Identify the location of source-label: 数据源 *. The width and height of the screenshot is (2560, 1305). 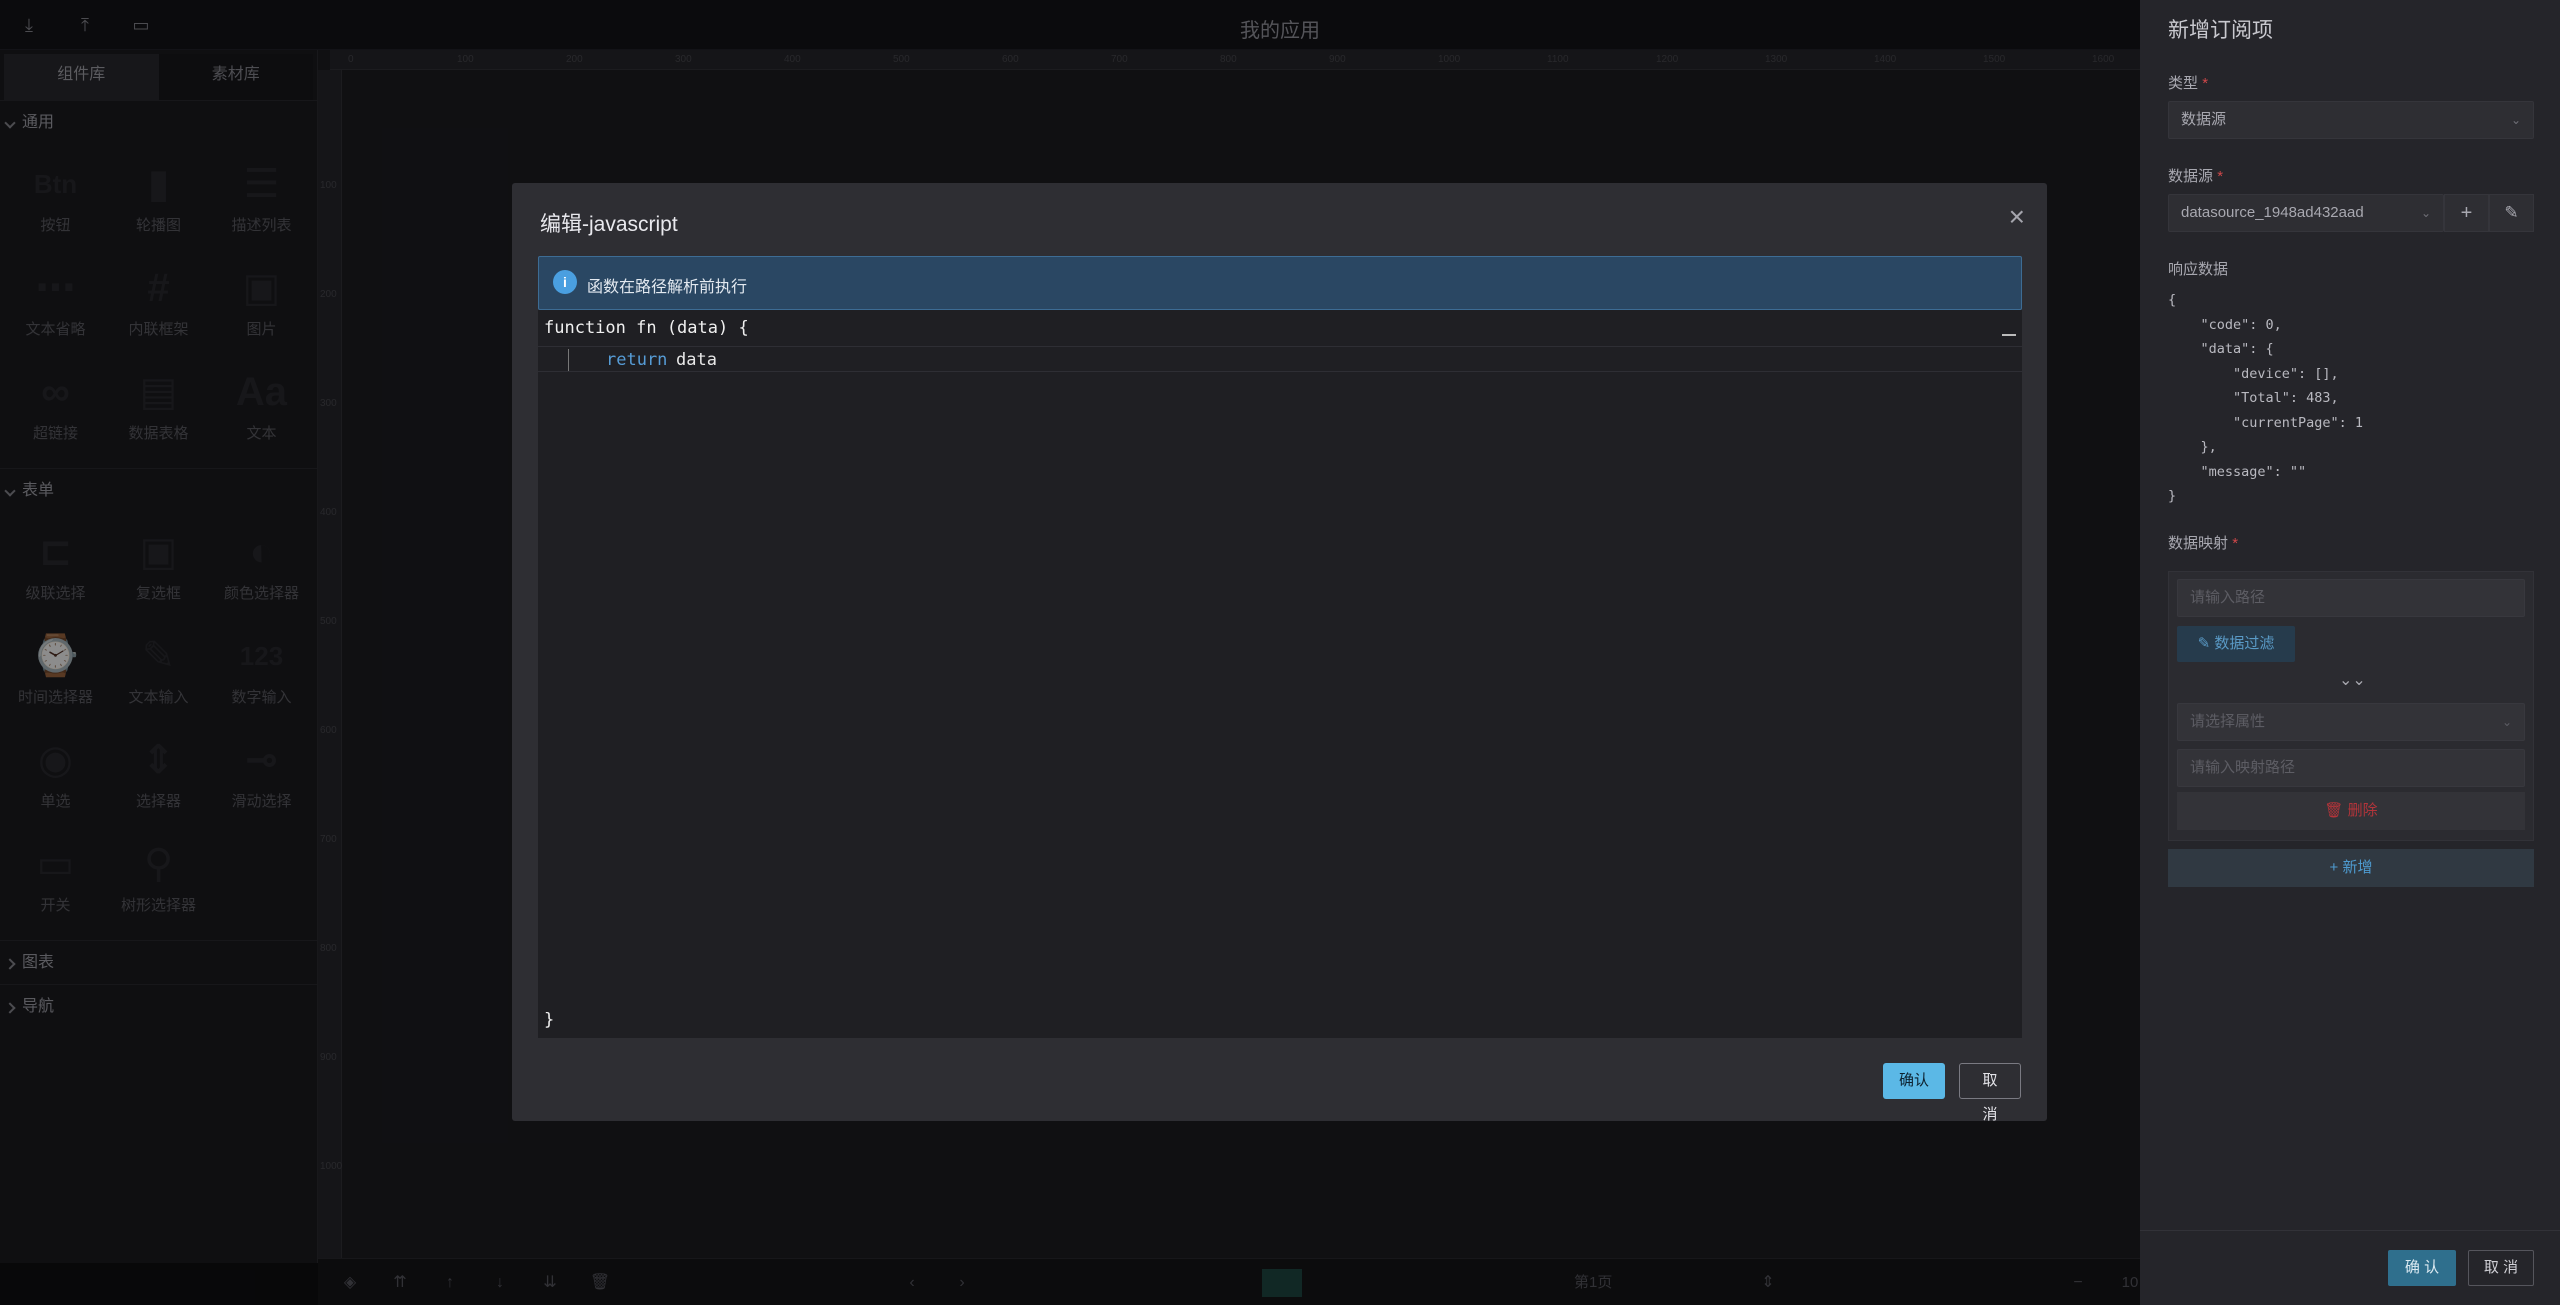
(2196, 176).